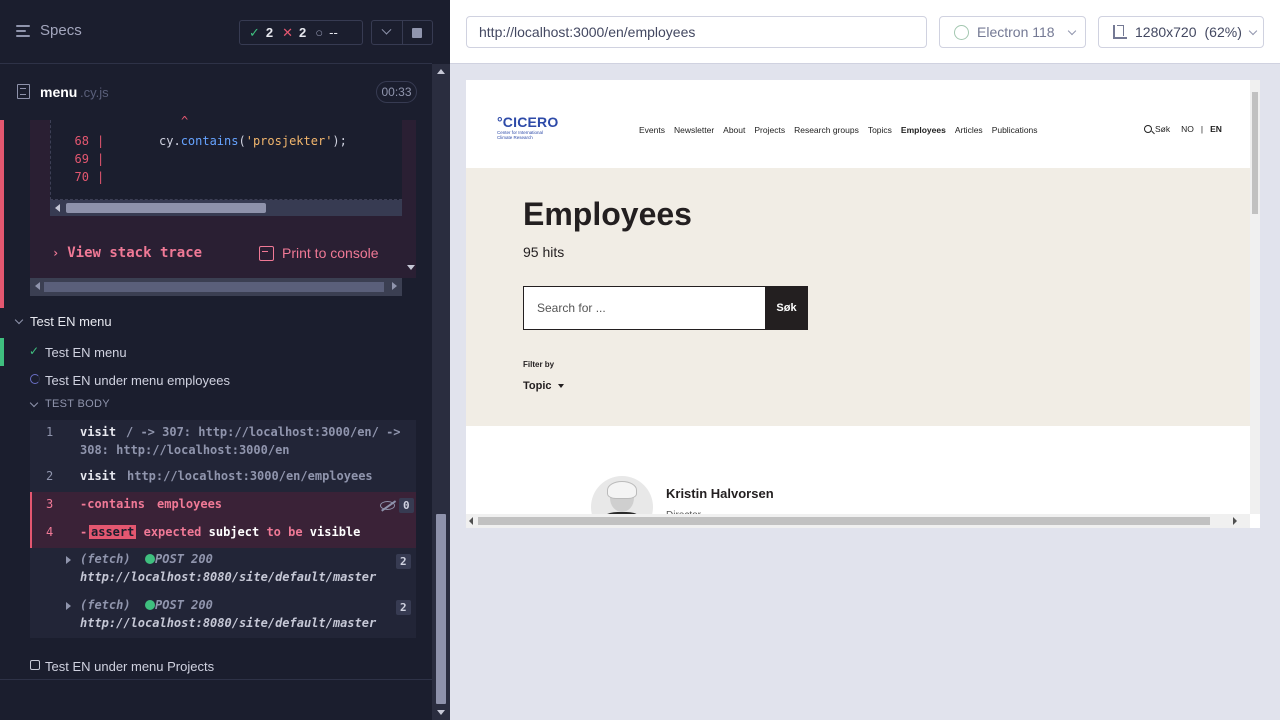 This screenshot has height=720, width=1280. What do you see at coordinates (59, 92) in the screenshot?
I see `spec-name: menu` at bounding box center [59, 92].